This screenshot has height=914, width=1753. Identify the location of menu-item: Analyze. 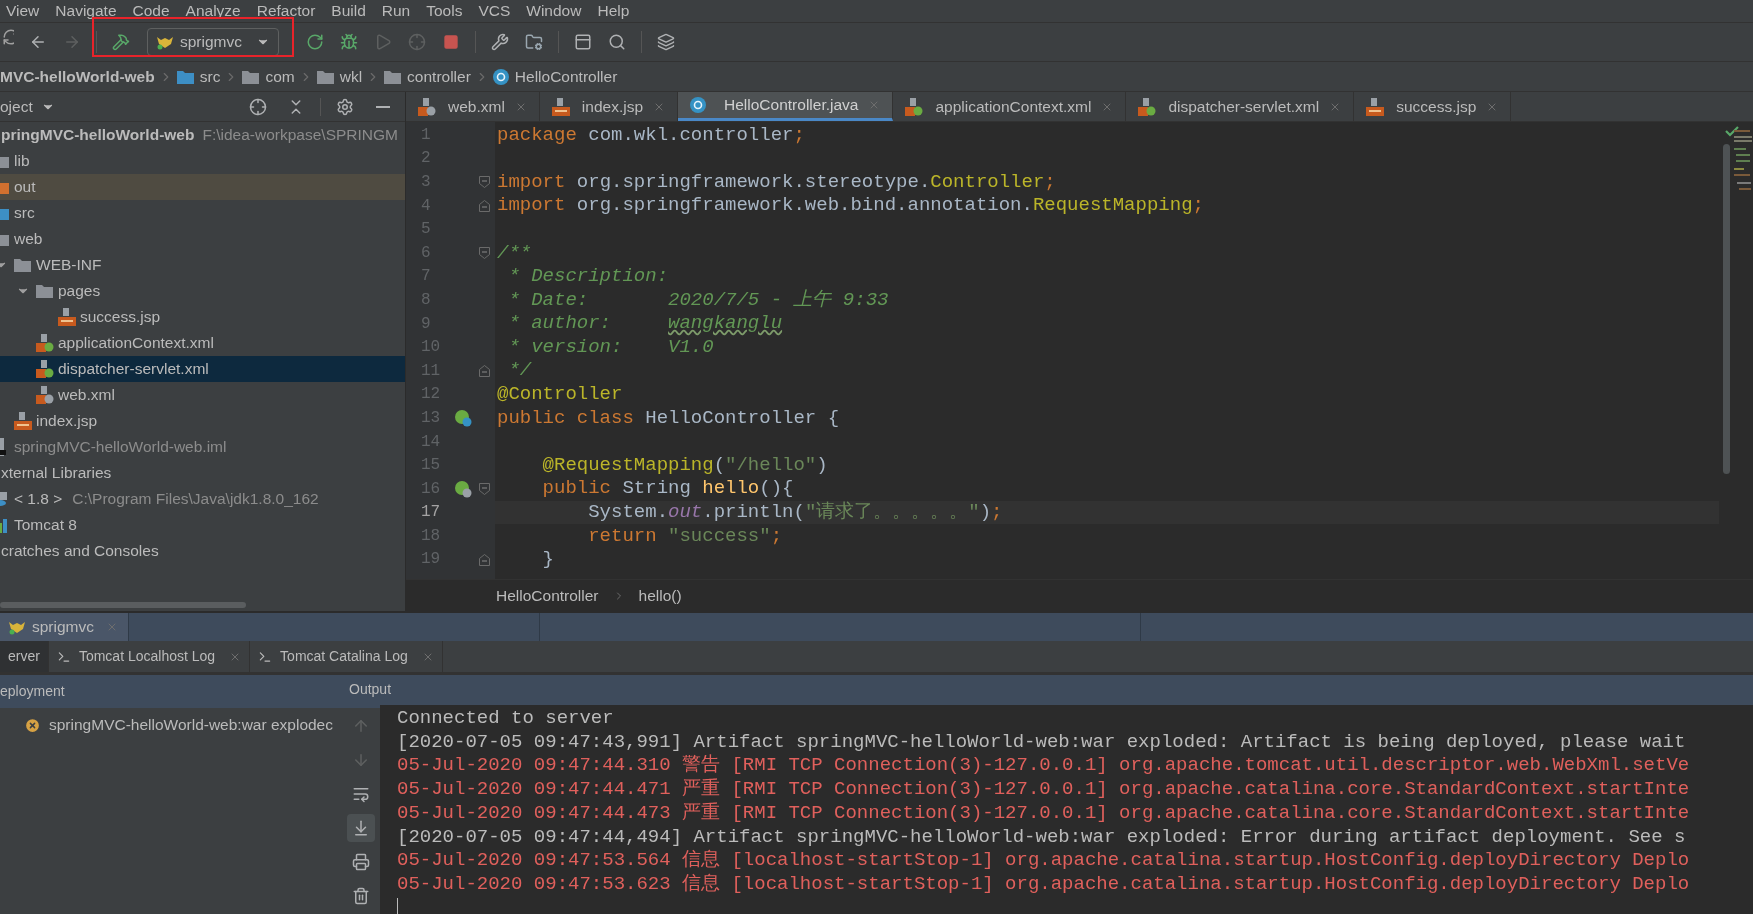
(213, 11).